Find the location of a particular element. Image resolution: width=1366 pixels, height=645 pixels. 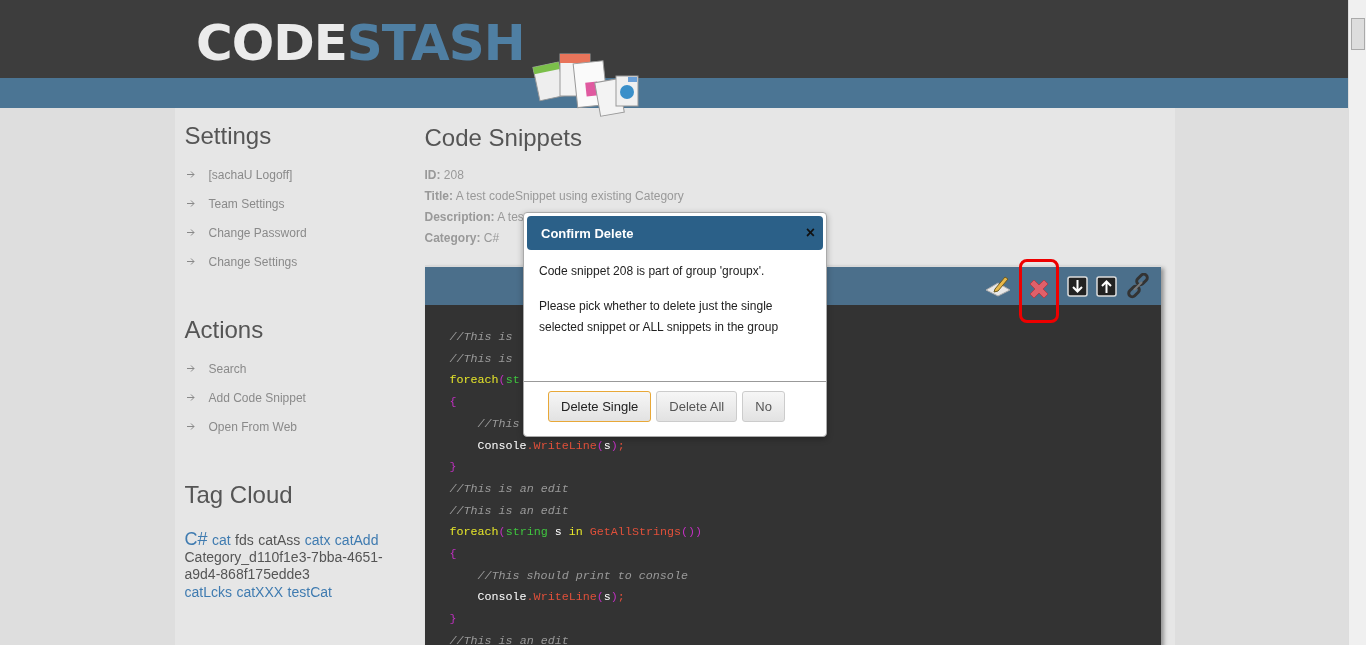

sidebar-link: Add Code Snippet is located at coordinates (257, 397).